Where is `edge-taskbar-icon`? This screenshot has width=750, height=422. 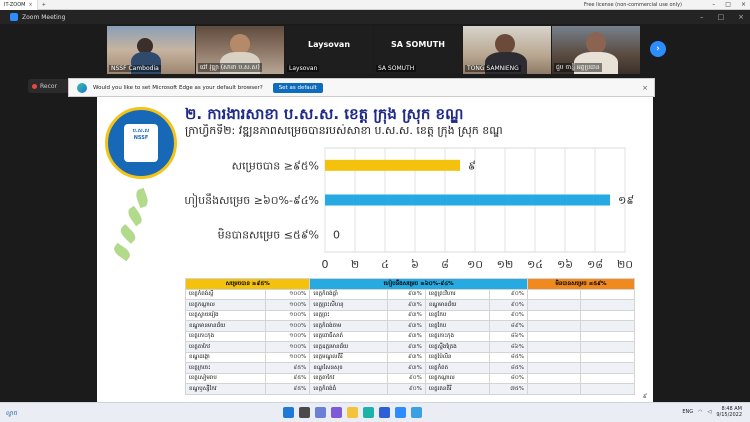
edge-taskbar-icon is located at coordinates (368, 412).